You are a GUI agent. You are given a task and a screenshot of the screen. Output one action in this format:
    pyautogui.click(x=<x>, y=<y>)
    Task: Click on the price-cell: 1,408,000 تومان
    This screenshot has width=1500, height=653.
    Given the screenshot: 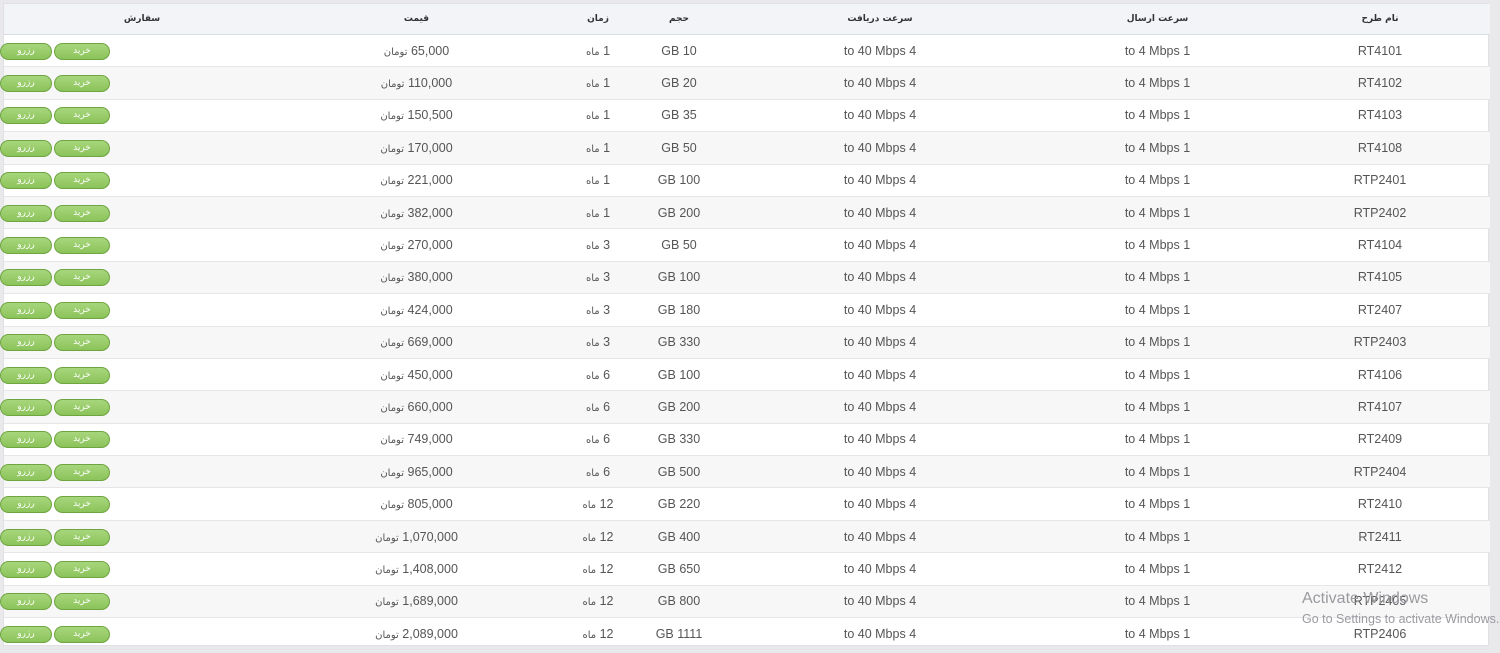 What is the action you would take?
    pyautogui.click(x=416, y=569)
    